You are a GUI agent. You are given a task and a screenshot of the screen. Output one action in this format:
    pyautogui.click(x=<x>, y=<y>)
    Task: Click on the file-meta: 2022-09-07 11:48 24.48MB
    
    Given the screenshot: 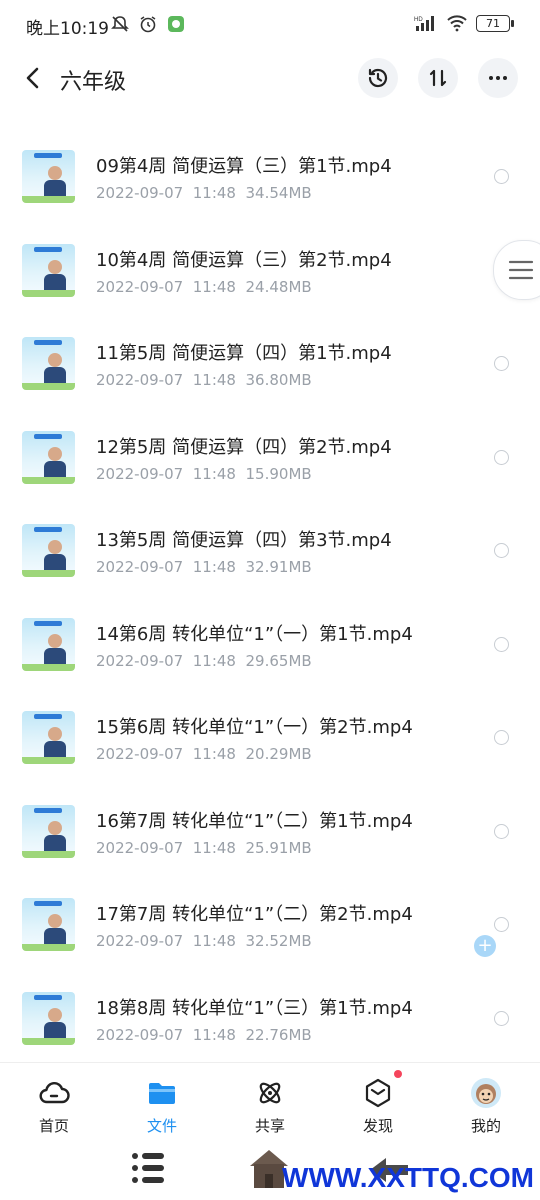 What is the action you would take?
    pyautogui.click(x=204, y=287)
    